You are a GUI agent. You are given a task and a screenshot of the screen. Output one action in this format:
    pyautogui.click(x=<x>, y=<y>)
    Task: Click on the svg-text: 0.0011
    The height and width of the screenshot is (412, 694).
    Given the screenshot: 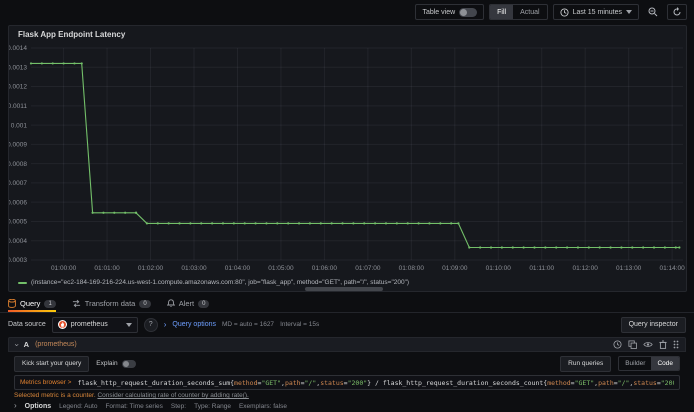 What is the action you would take?
    pyautogui.click(x=18, y=106)
    